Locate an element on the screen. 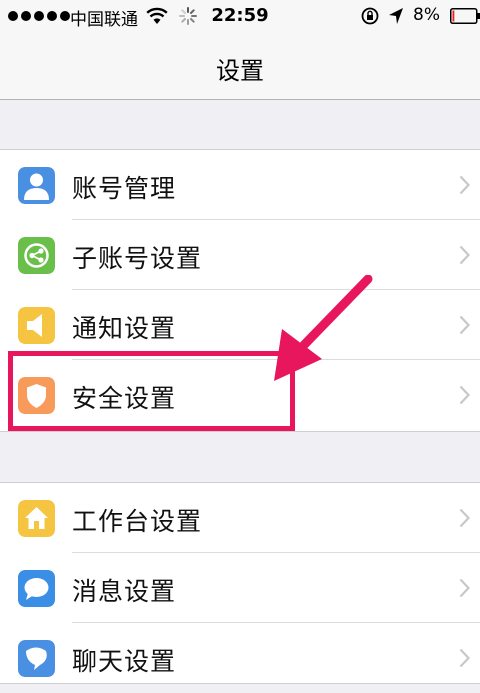  row-label: 工作台设置 is located at coordinates (137, 520).